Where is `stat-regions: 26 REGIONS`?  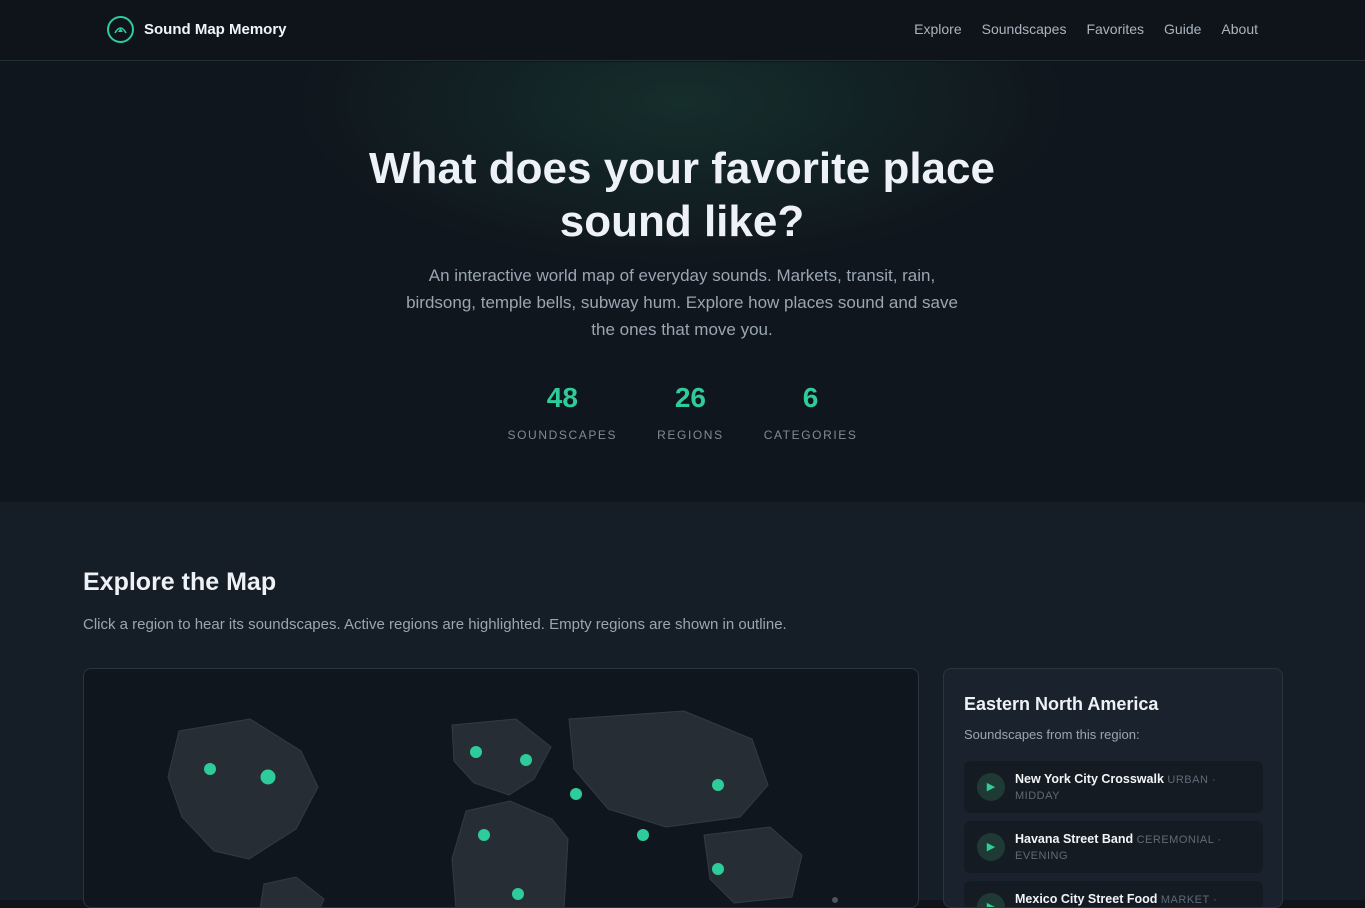 stat-regions: 26 REGIONS is located at coordinates (690, 411).